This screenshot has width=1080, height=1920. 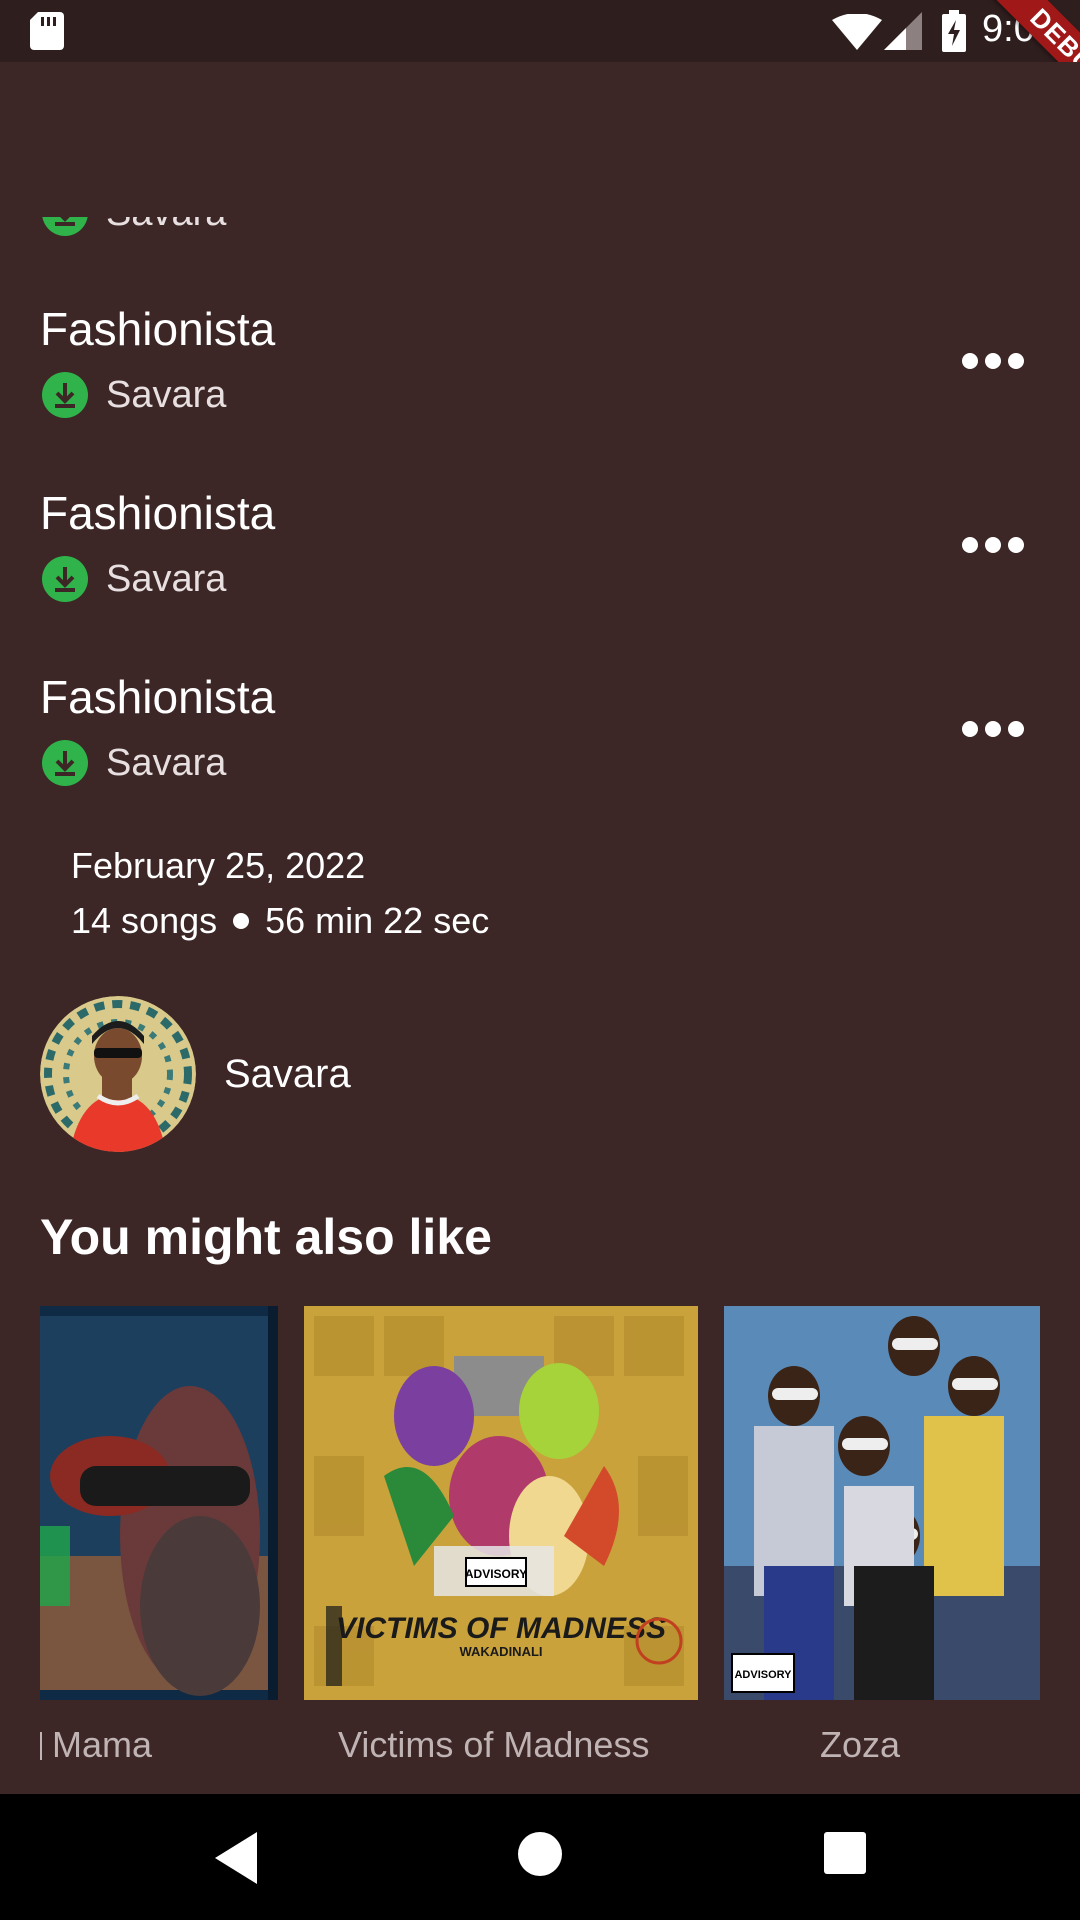 I want to click on album-stats: 14 songs 56 min 22 sec, so click(x=280, y=921).